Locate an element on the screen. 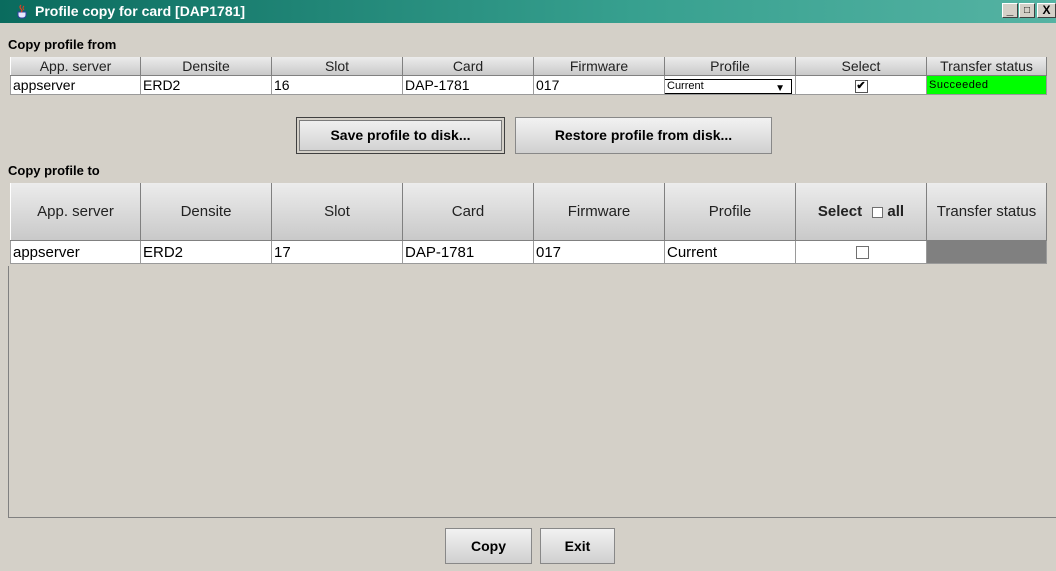 This screenshot has width=1056, height=571. profile-cell: Current ▼ is located at coordinates (730, 85).